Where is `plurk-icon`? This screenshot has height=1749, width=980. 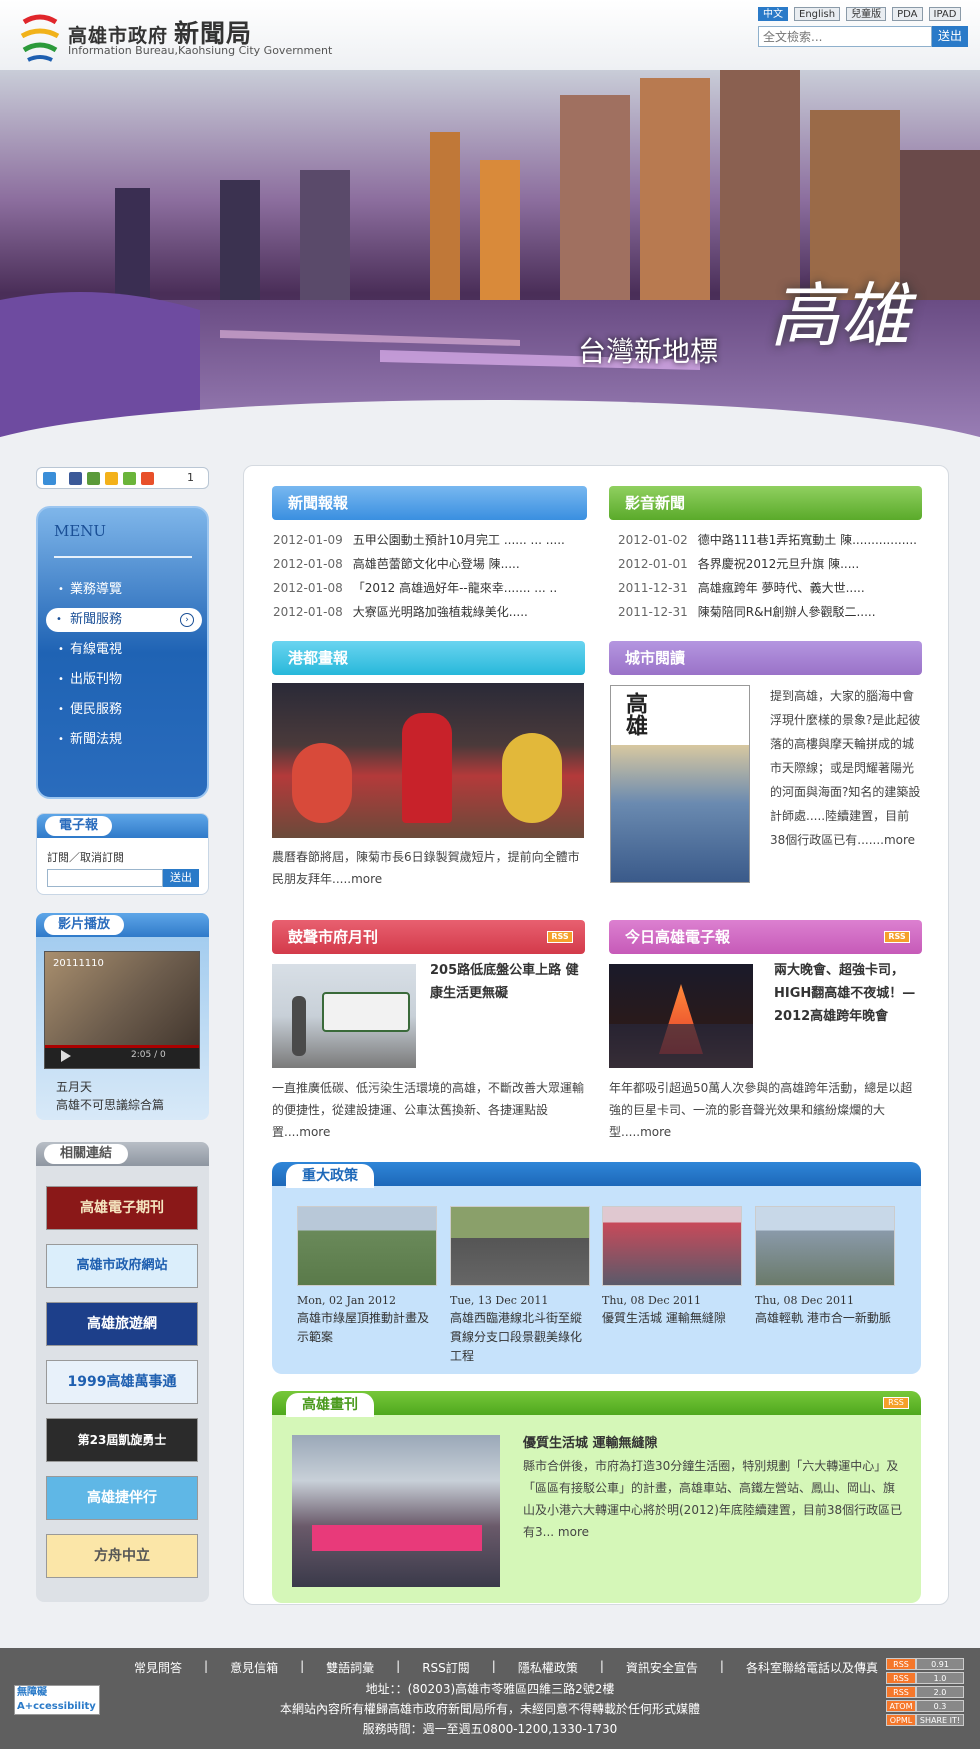
plurk-icon is located at coordinates (93, 478).